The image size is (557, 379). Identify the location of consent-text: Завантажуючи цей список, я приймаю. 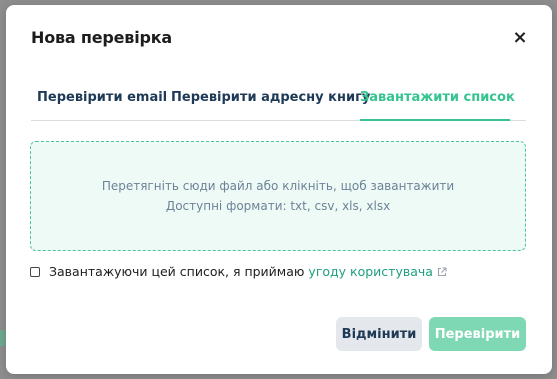
(177, 271).